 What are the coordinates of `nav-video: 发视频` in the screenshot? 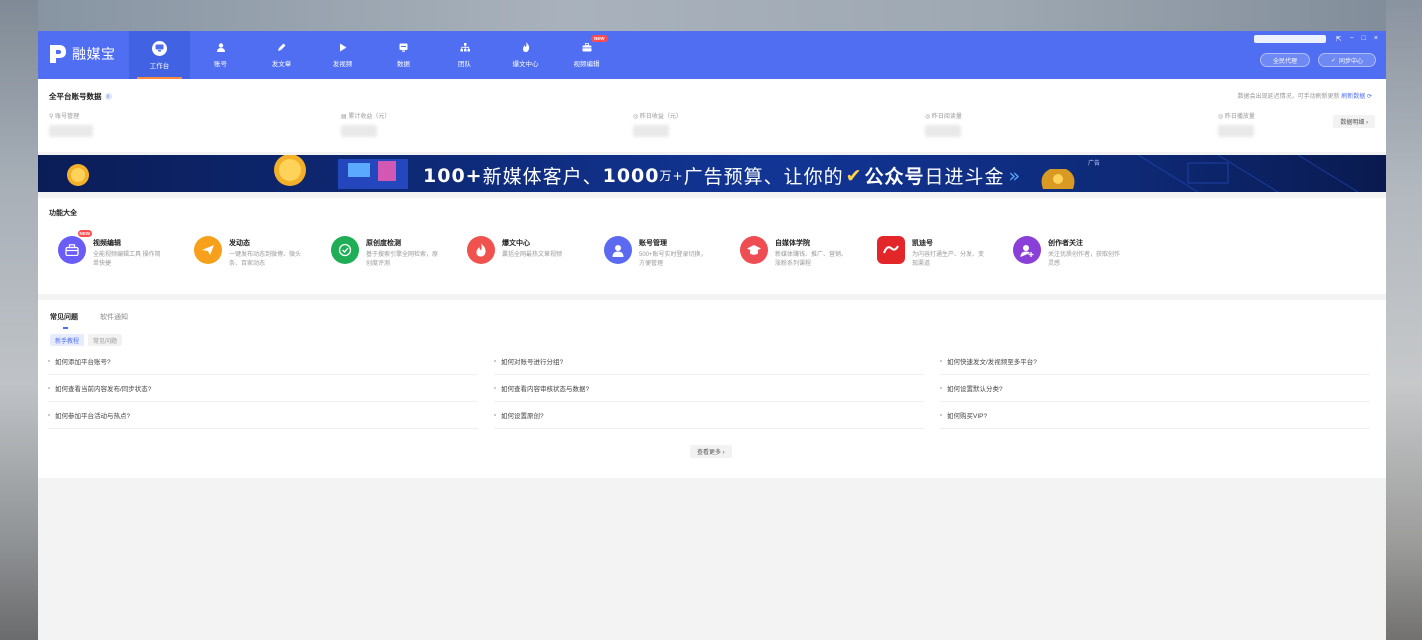 It's located at (342, 55).